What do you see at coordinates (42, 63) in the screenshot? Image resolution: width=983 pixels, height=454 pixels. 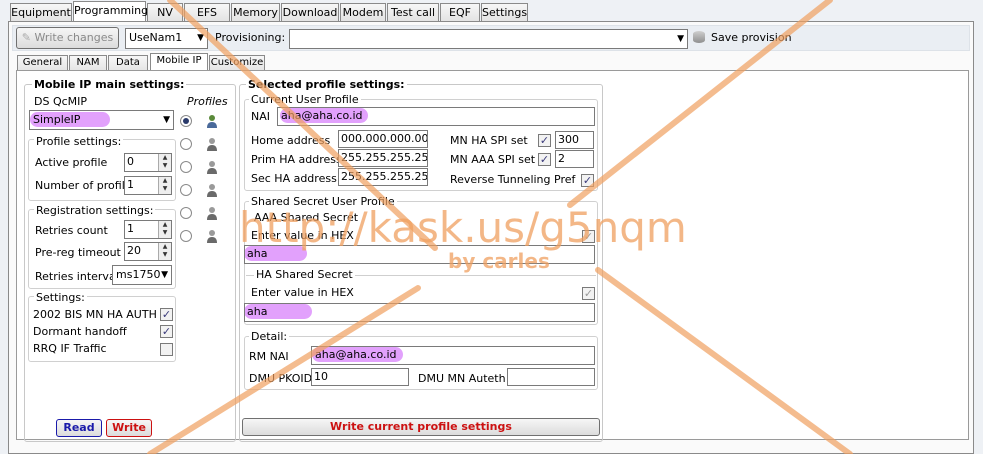 I see `subtab-general: General` at bounding box center [42, 63].